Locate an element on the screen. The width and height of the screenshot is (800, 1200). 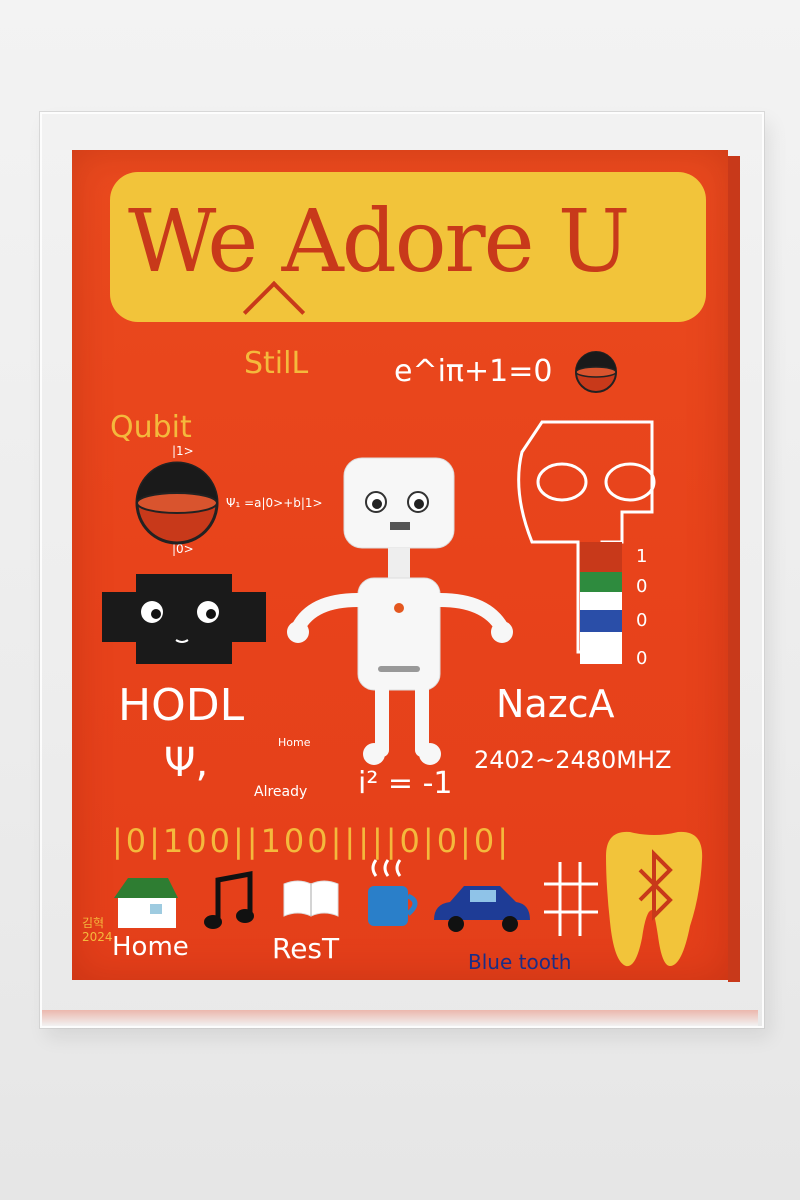
hodl-text: HODL is located at coordinates (181, 705).